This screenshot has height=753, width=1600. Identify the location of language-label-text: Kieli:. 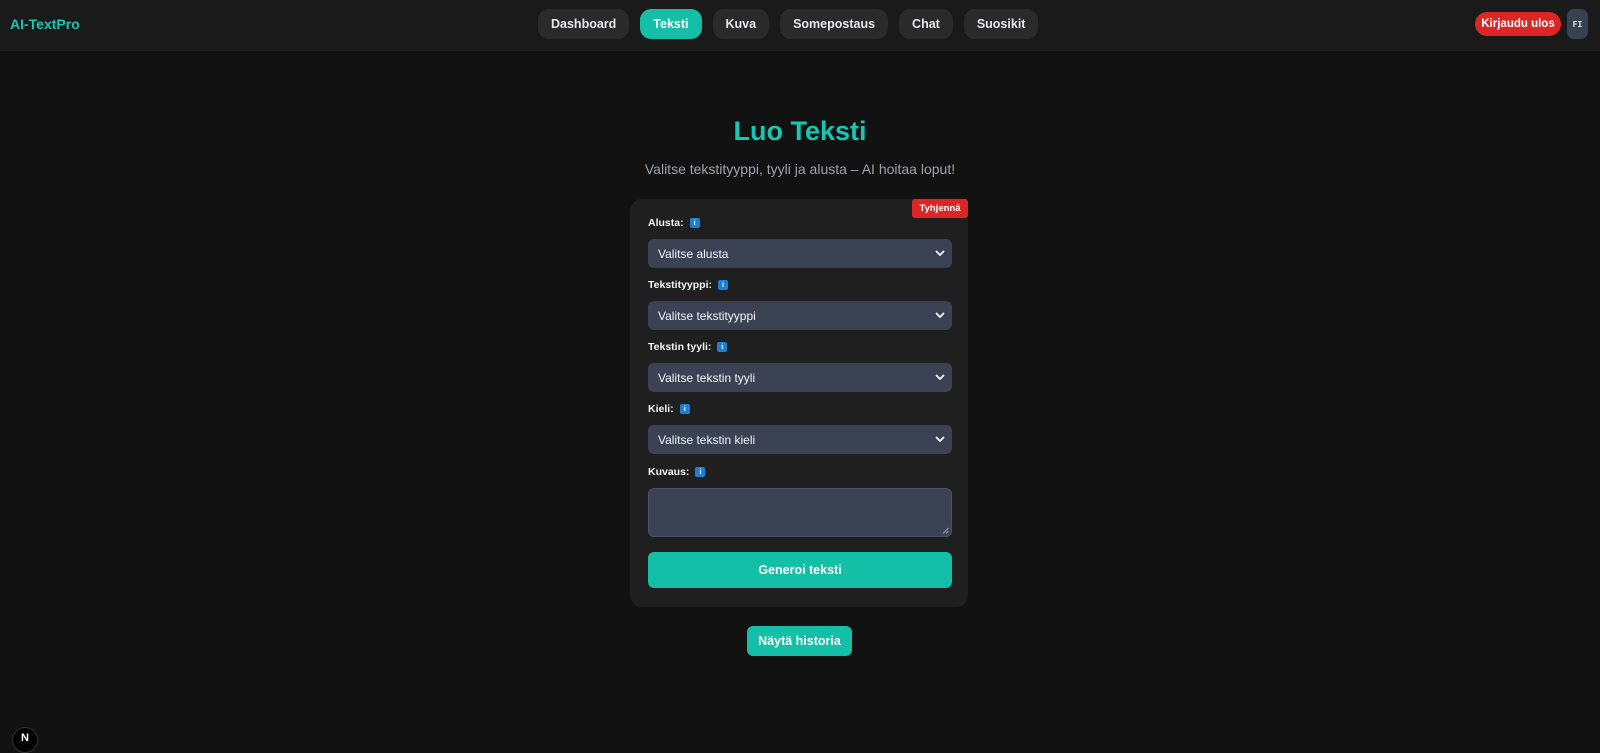
(661, 409).